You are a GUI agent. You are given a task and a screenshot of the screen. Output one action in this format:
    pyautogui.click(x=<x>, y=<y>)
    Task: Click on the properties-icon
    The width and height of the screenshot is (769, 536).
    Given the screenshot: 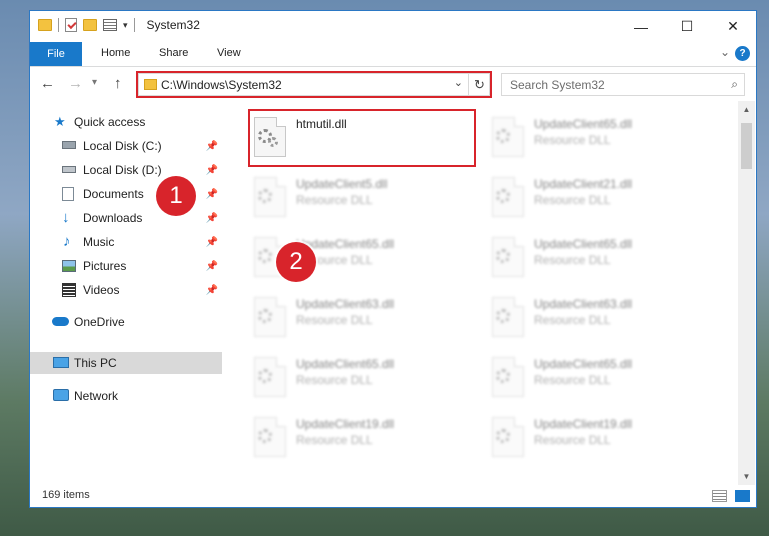 What is the action you would take?
    pyautogui.click(x=71, y=25)
    